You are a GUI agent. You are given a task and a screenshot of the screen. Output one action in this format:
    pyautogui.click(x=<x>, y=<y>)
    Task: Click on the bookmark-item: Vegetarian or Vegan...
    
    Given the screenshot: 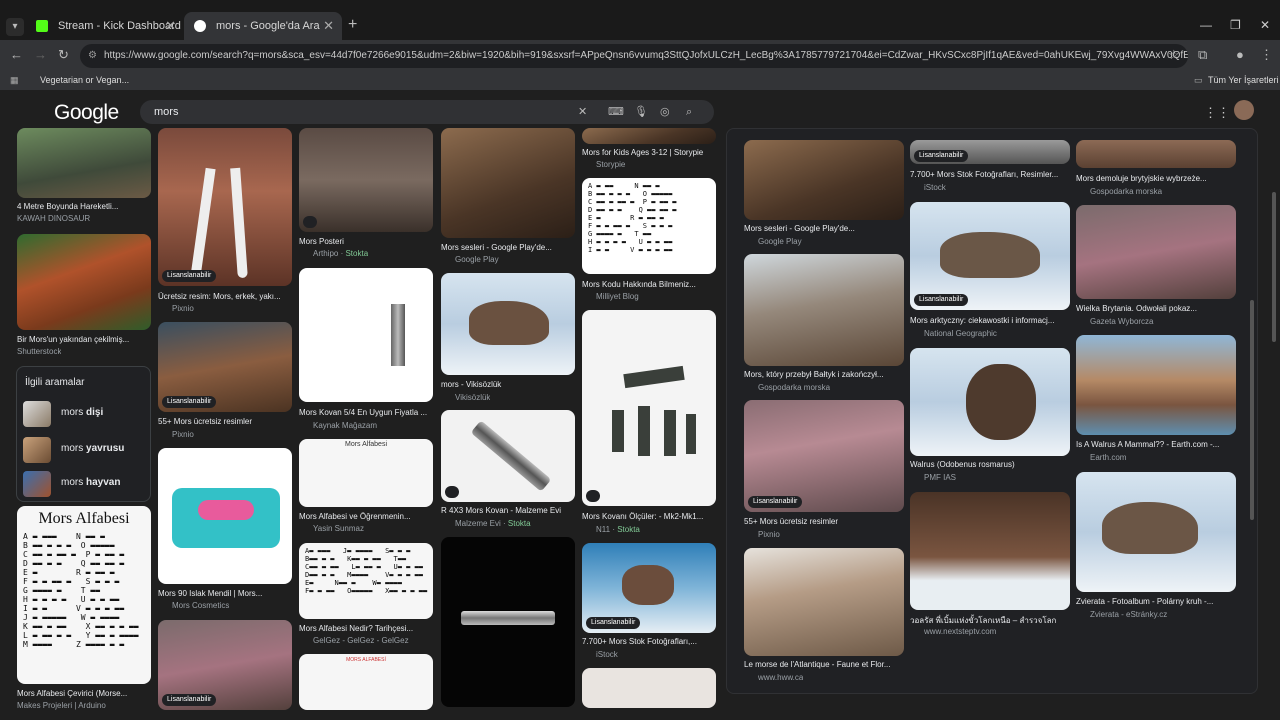 What is the action you would take?
    pyautogui.click(x=84, y=80)
    